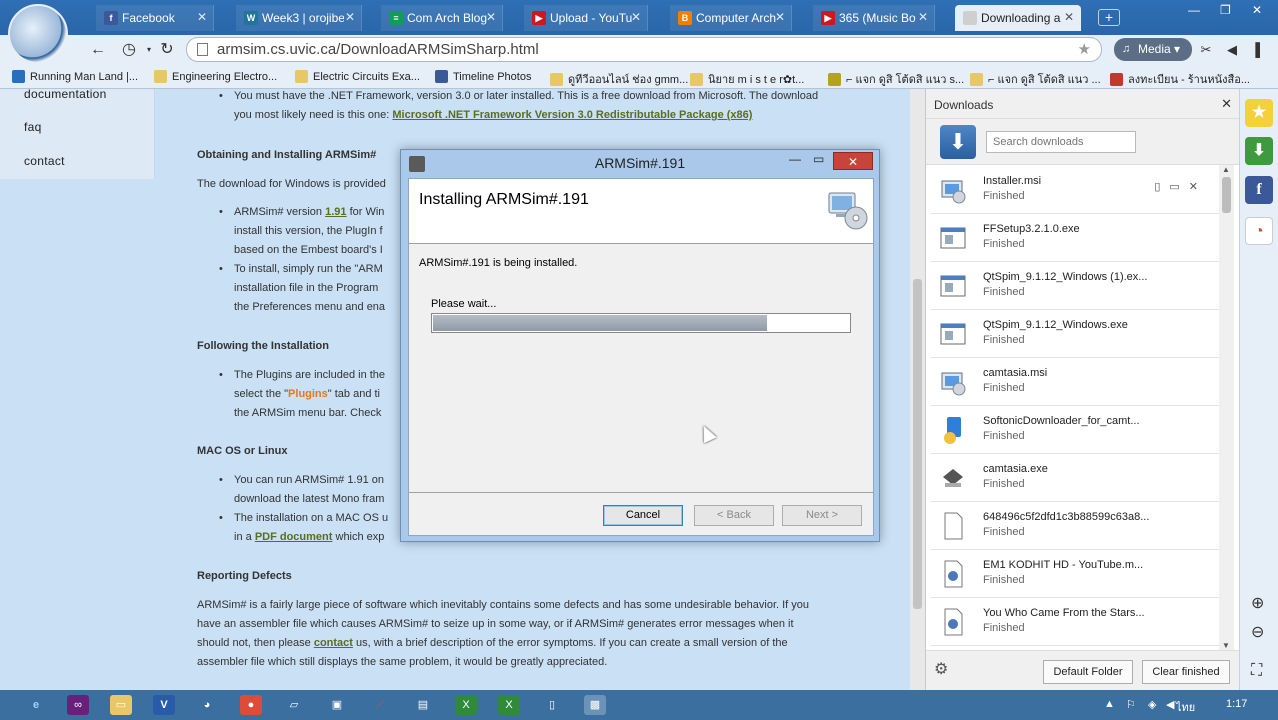 The height and width of the screenshot is (720, 1278). What do you see at coordinates (1075, 190) in the screenshot?
I see `download-item: Installer.msi Finished ▯▭✕` at bounding box center [1075, 190].